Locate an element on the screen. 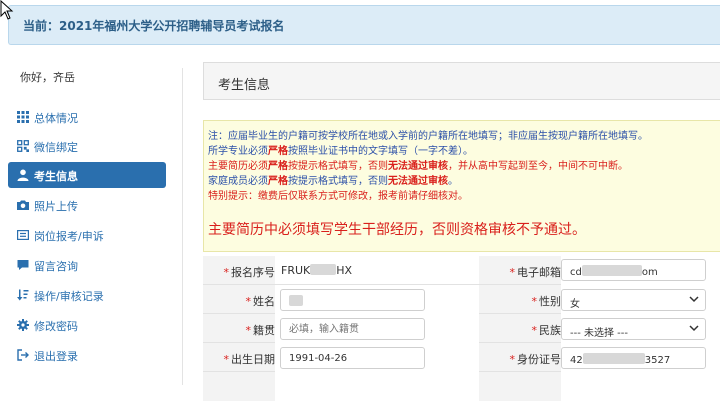 The image size is (720, 401). sort-icon is located at coordinates (23, 295).